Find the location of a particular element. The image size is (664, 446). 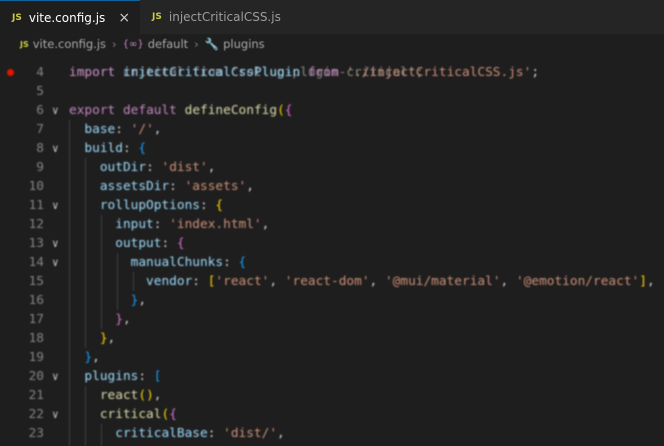

code-text: }, is located at coordinates (84, 357).